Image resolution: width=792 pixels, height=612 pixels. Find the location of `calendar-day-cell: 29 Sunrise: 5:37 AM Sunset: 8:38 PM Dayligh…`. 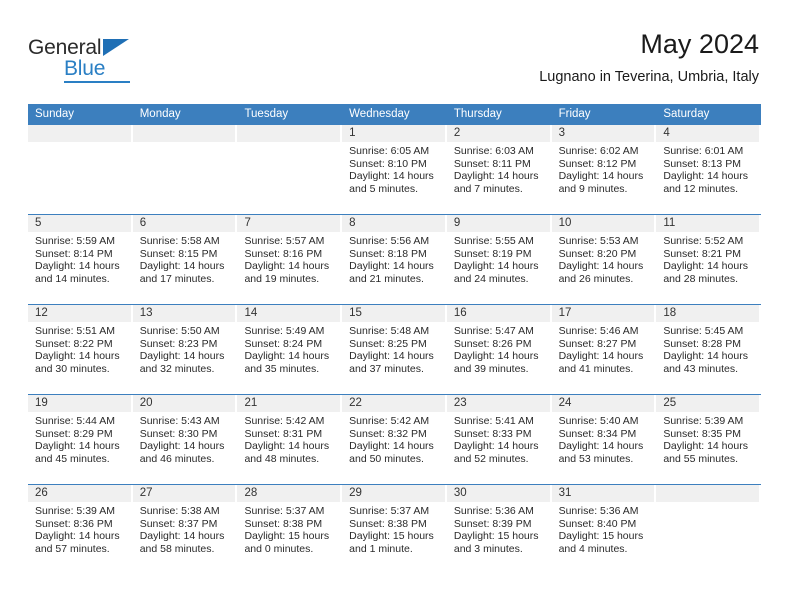

calendar-day-cell: 29 Sunrise: 5:37 AM Sunset: 8:38 PM Dayligh… is located at coordinates (394, 529).